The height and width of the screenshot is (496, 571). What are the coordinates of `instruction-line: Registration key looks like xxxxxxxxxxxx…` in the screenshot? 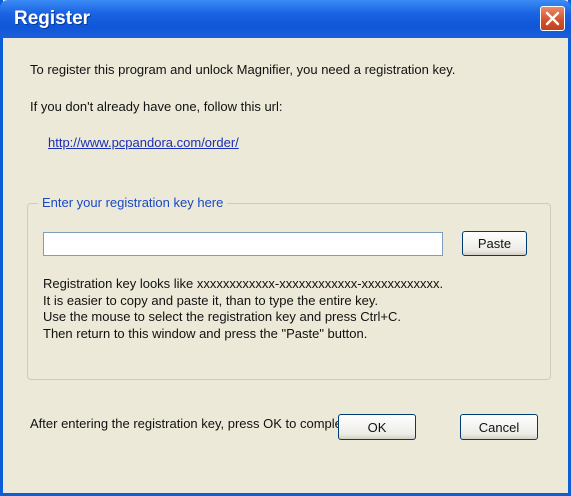 It's located at (243, 283).